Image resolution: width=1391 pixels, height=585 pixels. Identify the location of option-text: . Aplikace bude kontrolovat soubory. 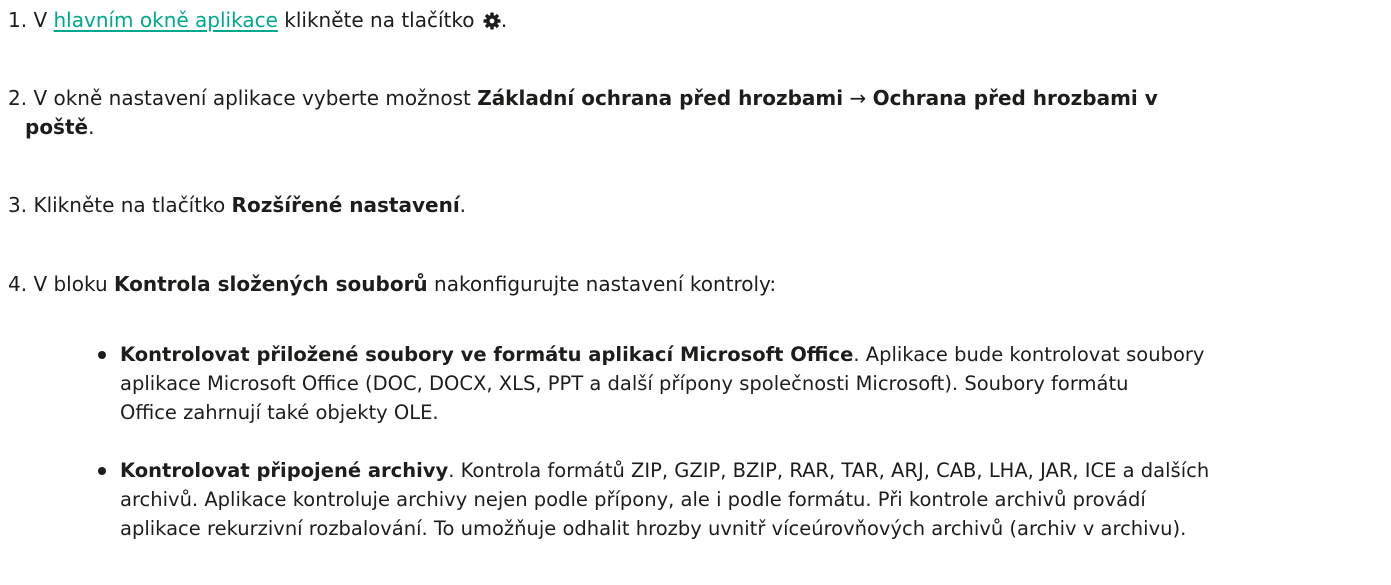
(1029, 354).